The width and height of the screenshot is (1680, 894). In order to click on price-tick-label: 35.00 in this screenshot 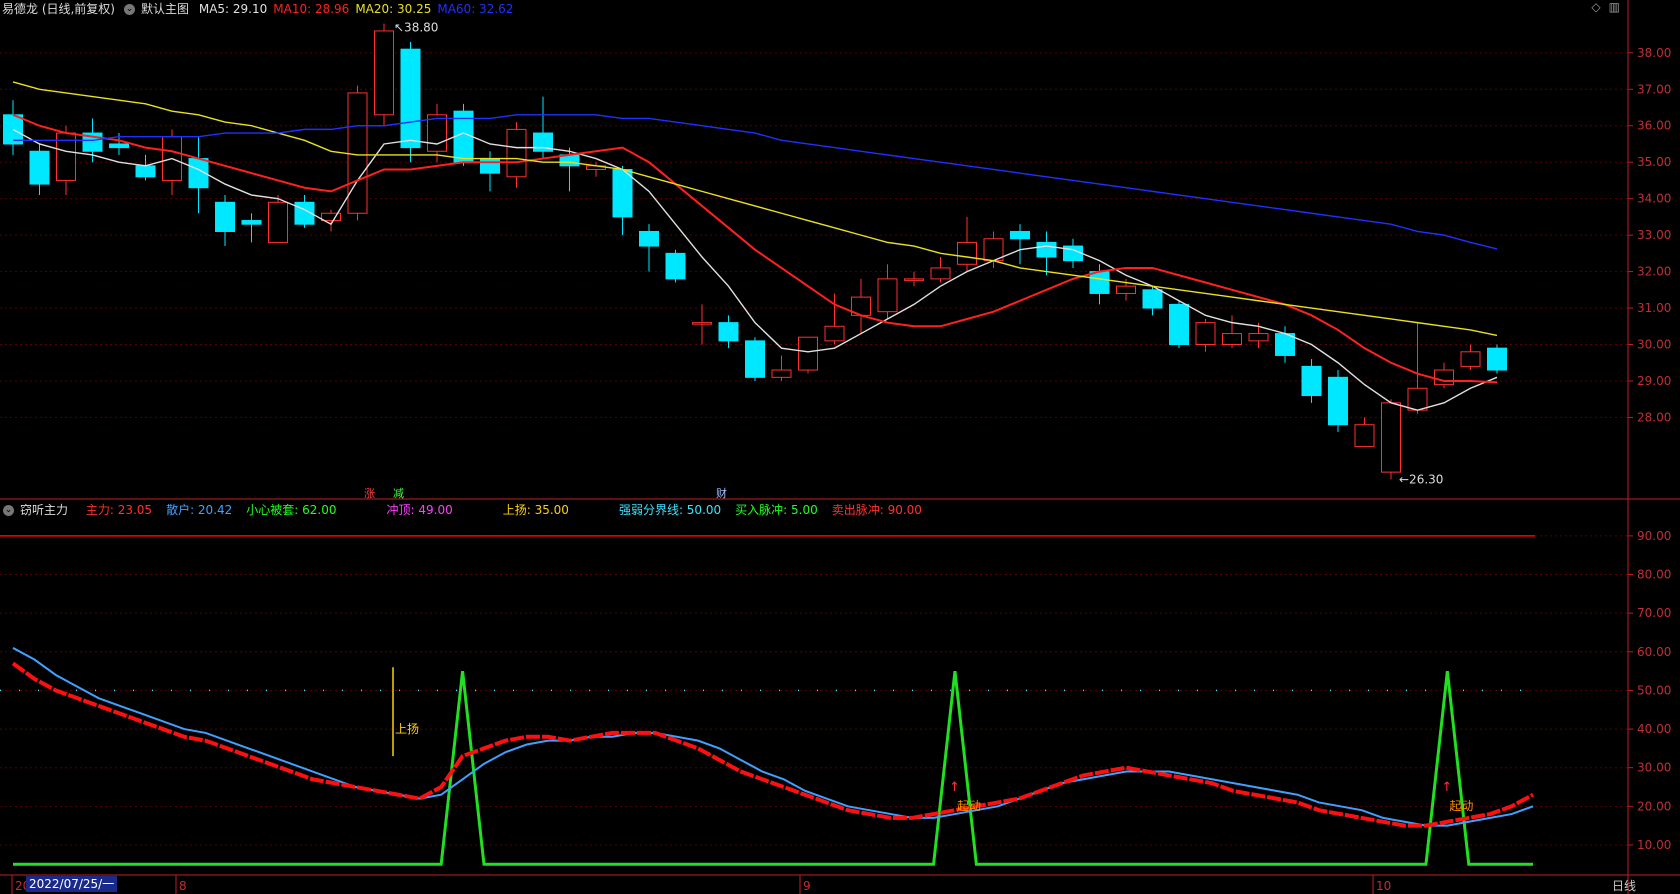, I will do `click(1654, 162)`.